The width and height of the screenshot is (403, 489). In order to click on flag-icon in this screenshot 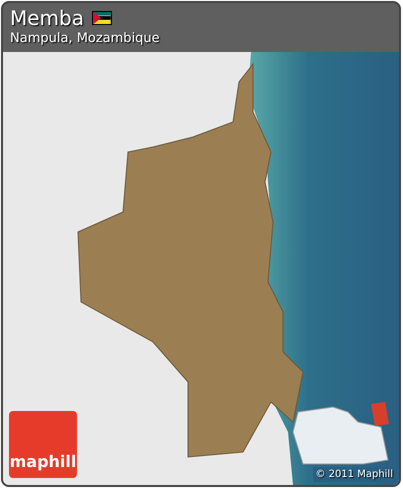, I will do `click(102, 18)`.